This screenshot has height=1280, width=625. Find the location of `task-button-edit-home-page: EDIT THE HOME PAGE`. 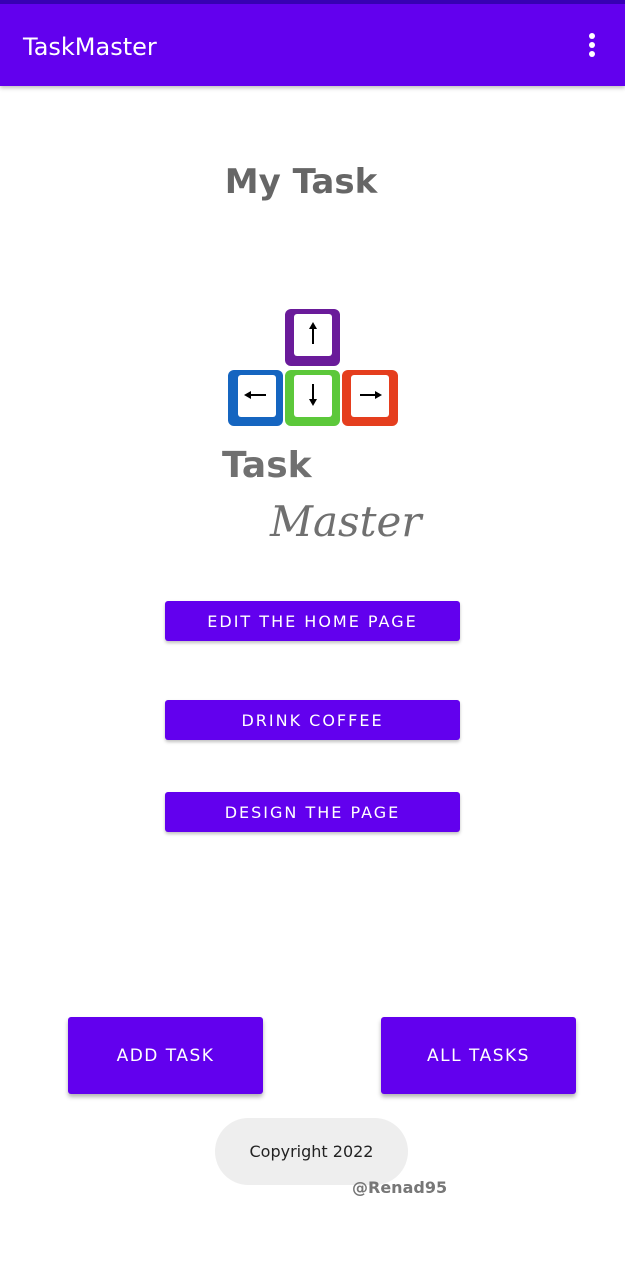

task-button-edit-home-page: EDIT THE HOME PAGE is located at coordinates (312, 621).